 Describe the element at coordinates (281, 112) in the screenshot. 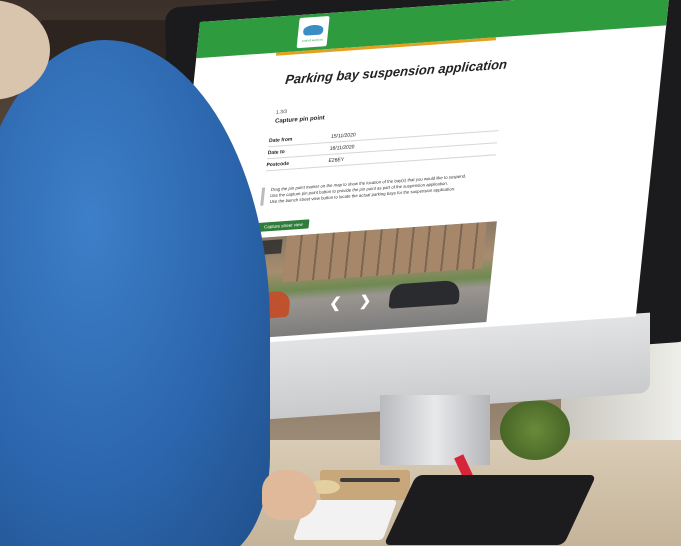

I see `step-indicator: 1.3/3` at that location.